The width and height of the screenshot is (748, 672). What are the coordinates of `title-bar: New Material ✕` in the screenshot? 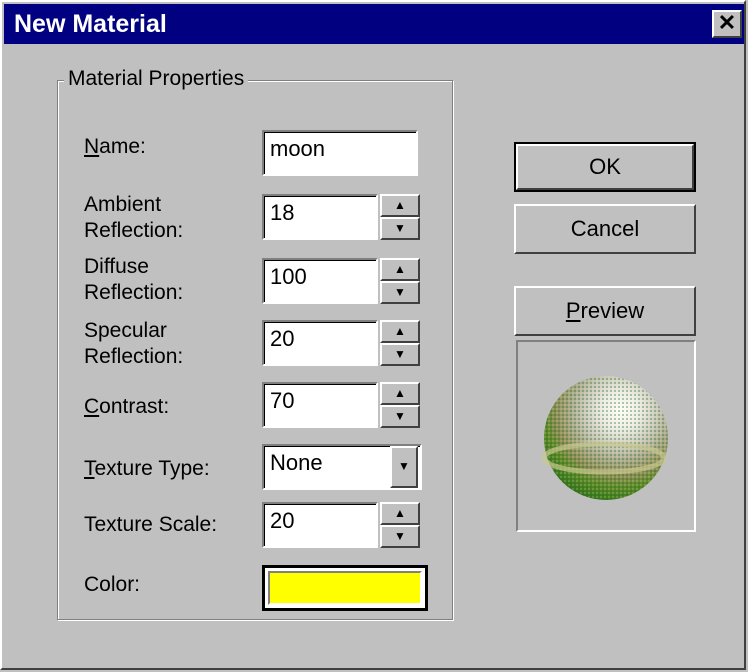 It's located at (374, 24).